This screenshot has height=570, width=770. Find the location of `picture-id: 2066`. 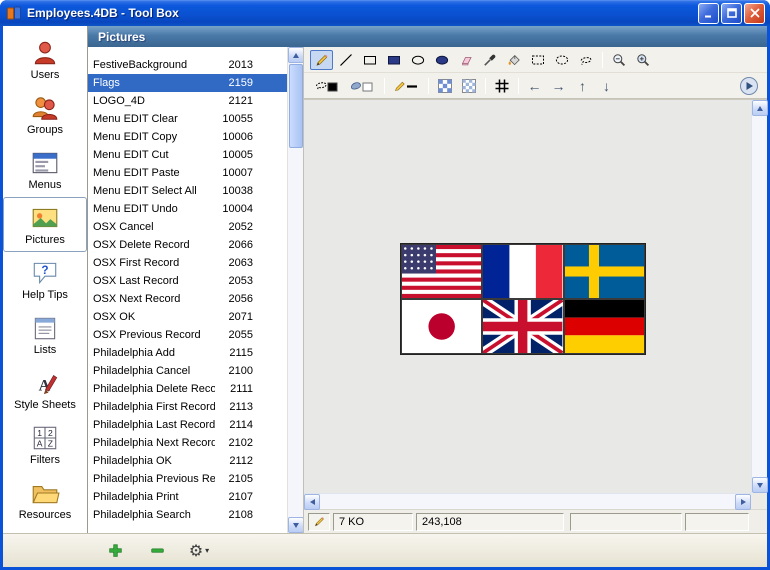

picture-id: 2066 is located at coordinates (240, 245).